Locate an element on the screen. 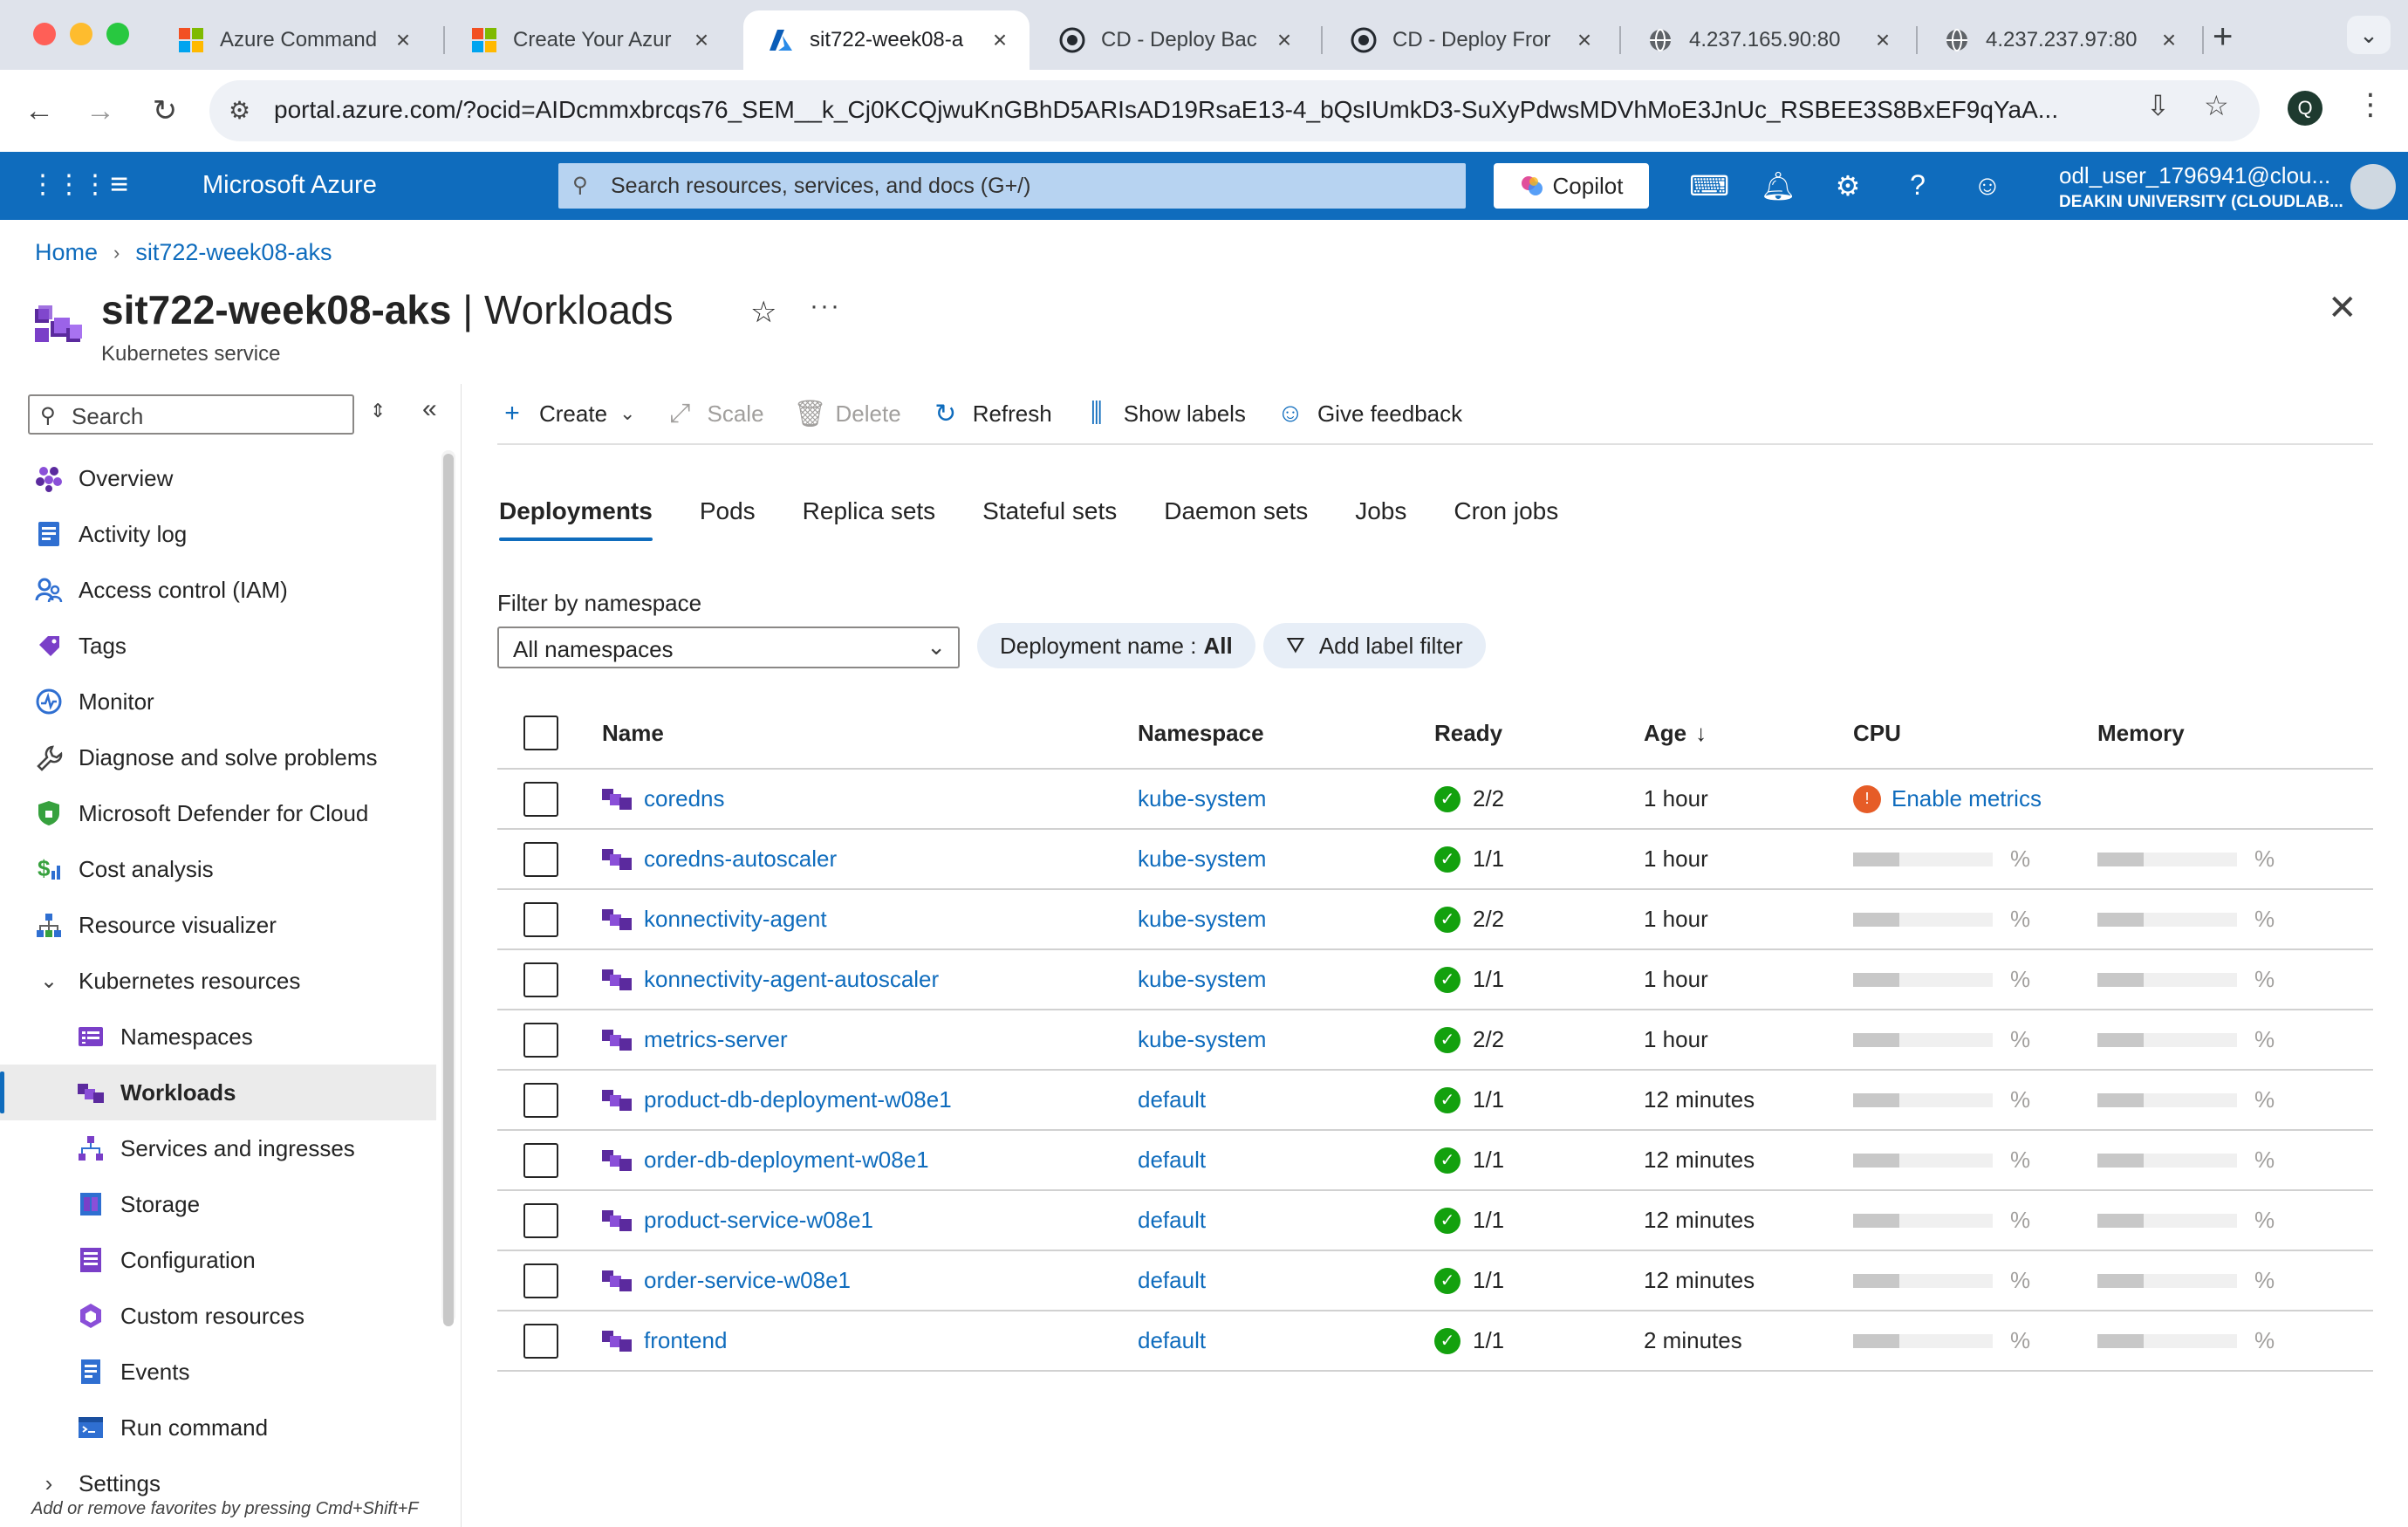 This screenshot has height=1527, width=2408. menu-scrollbar-thumb is located at coordinates (448, 890).